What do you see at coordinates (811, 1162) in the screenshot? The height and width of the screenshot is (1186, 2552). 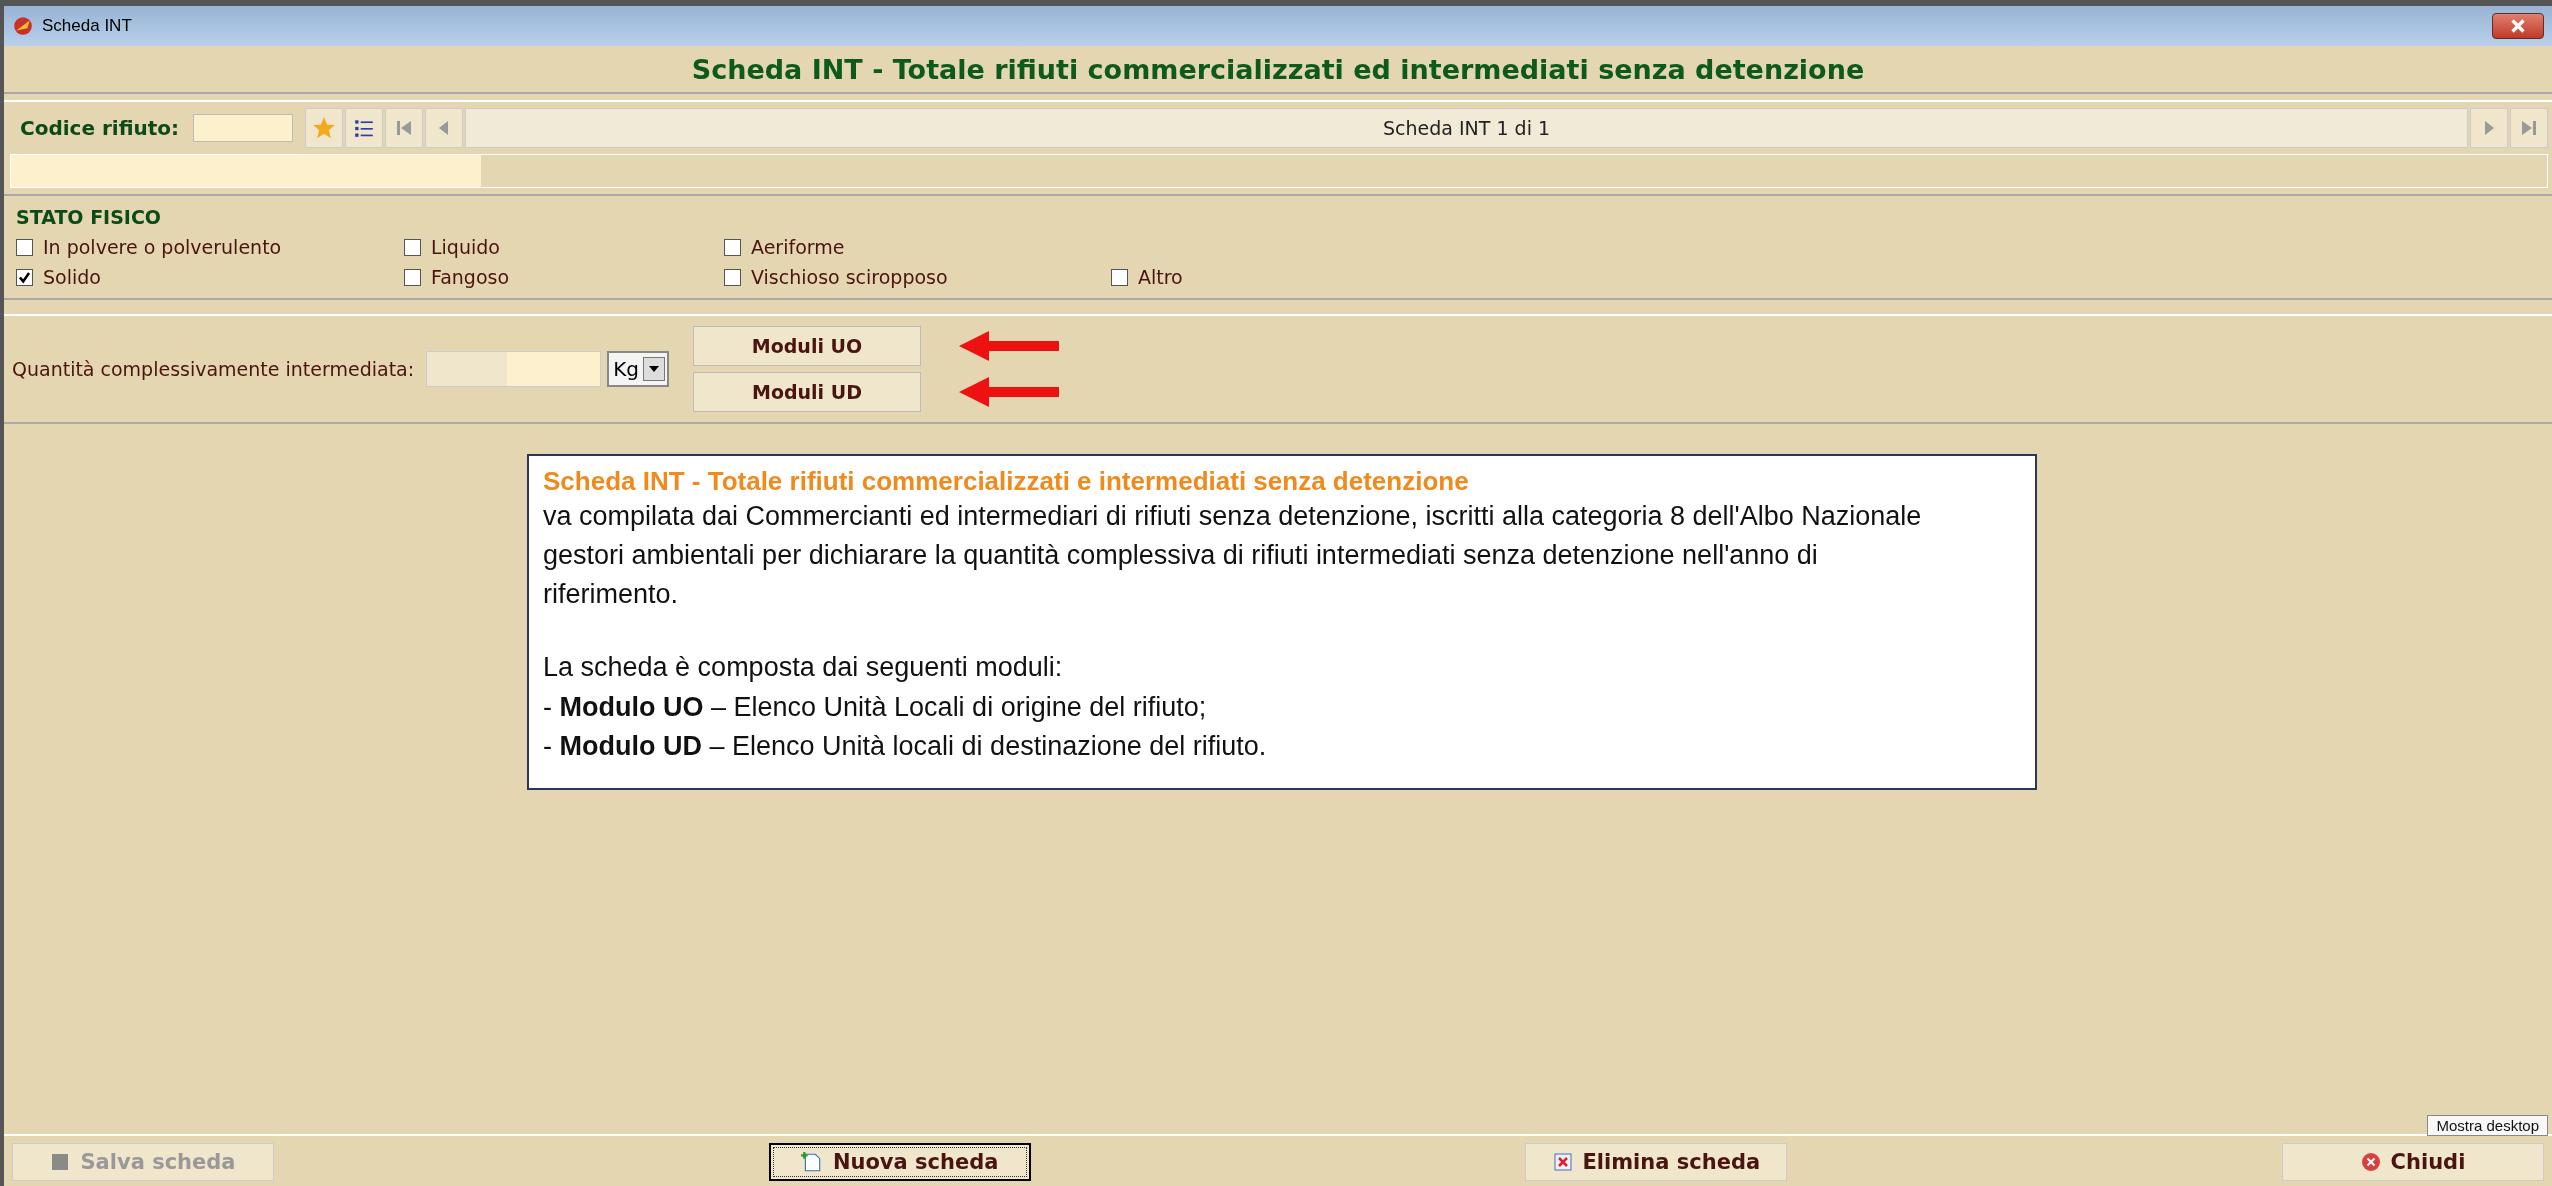 I see `new-document-icon` at bounding box center [811, 1162].